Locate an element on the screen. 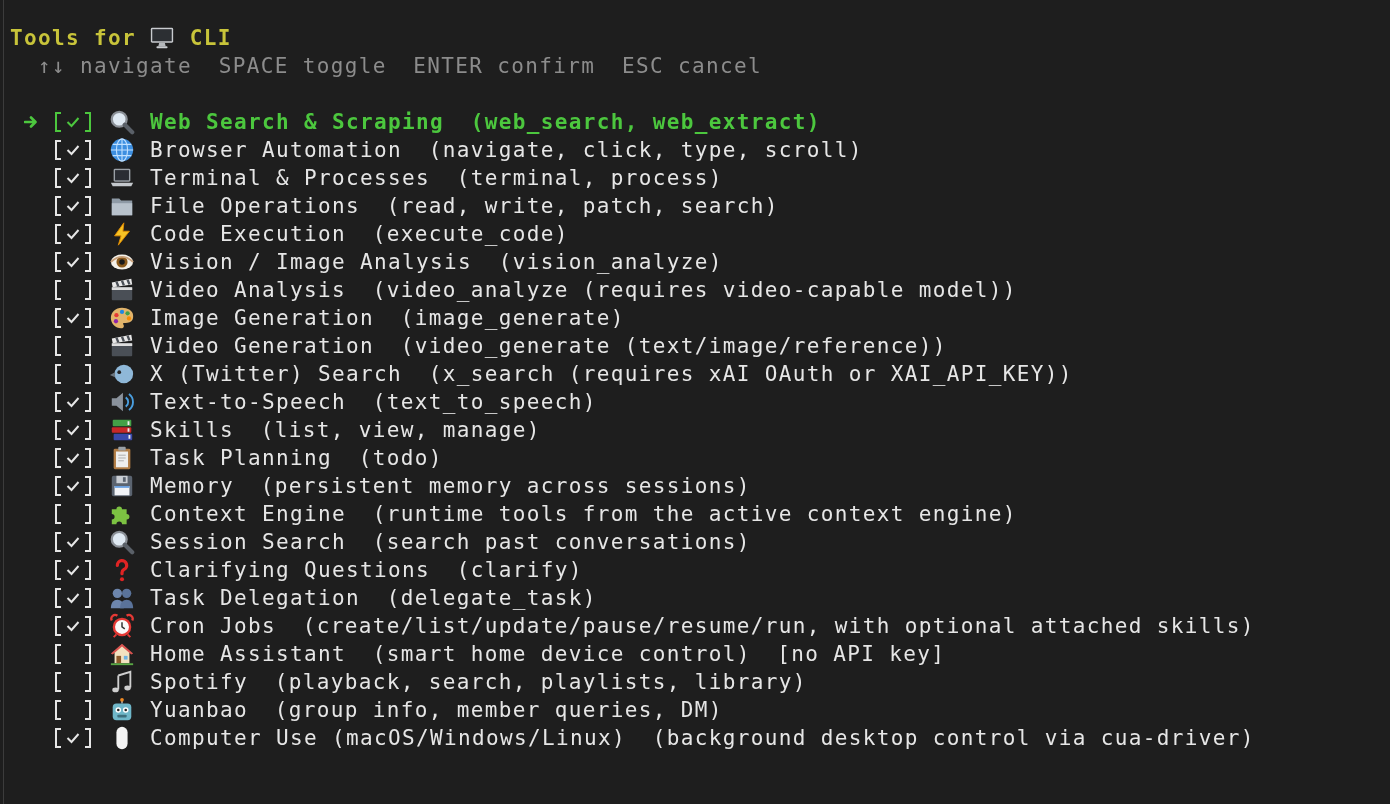 Image resolution: width=1390 pixels, height=804 pixels. tool-name: Skills is located at coordinates (192, 430).